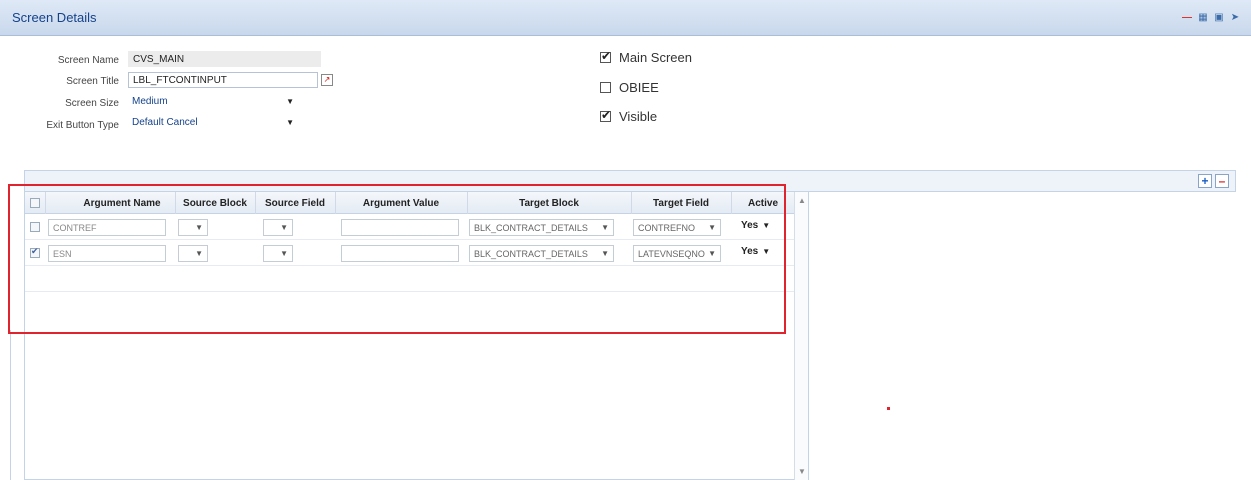  I want to click on target-field-select: CONTREFNO ▼, so click(677, 227).